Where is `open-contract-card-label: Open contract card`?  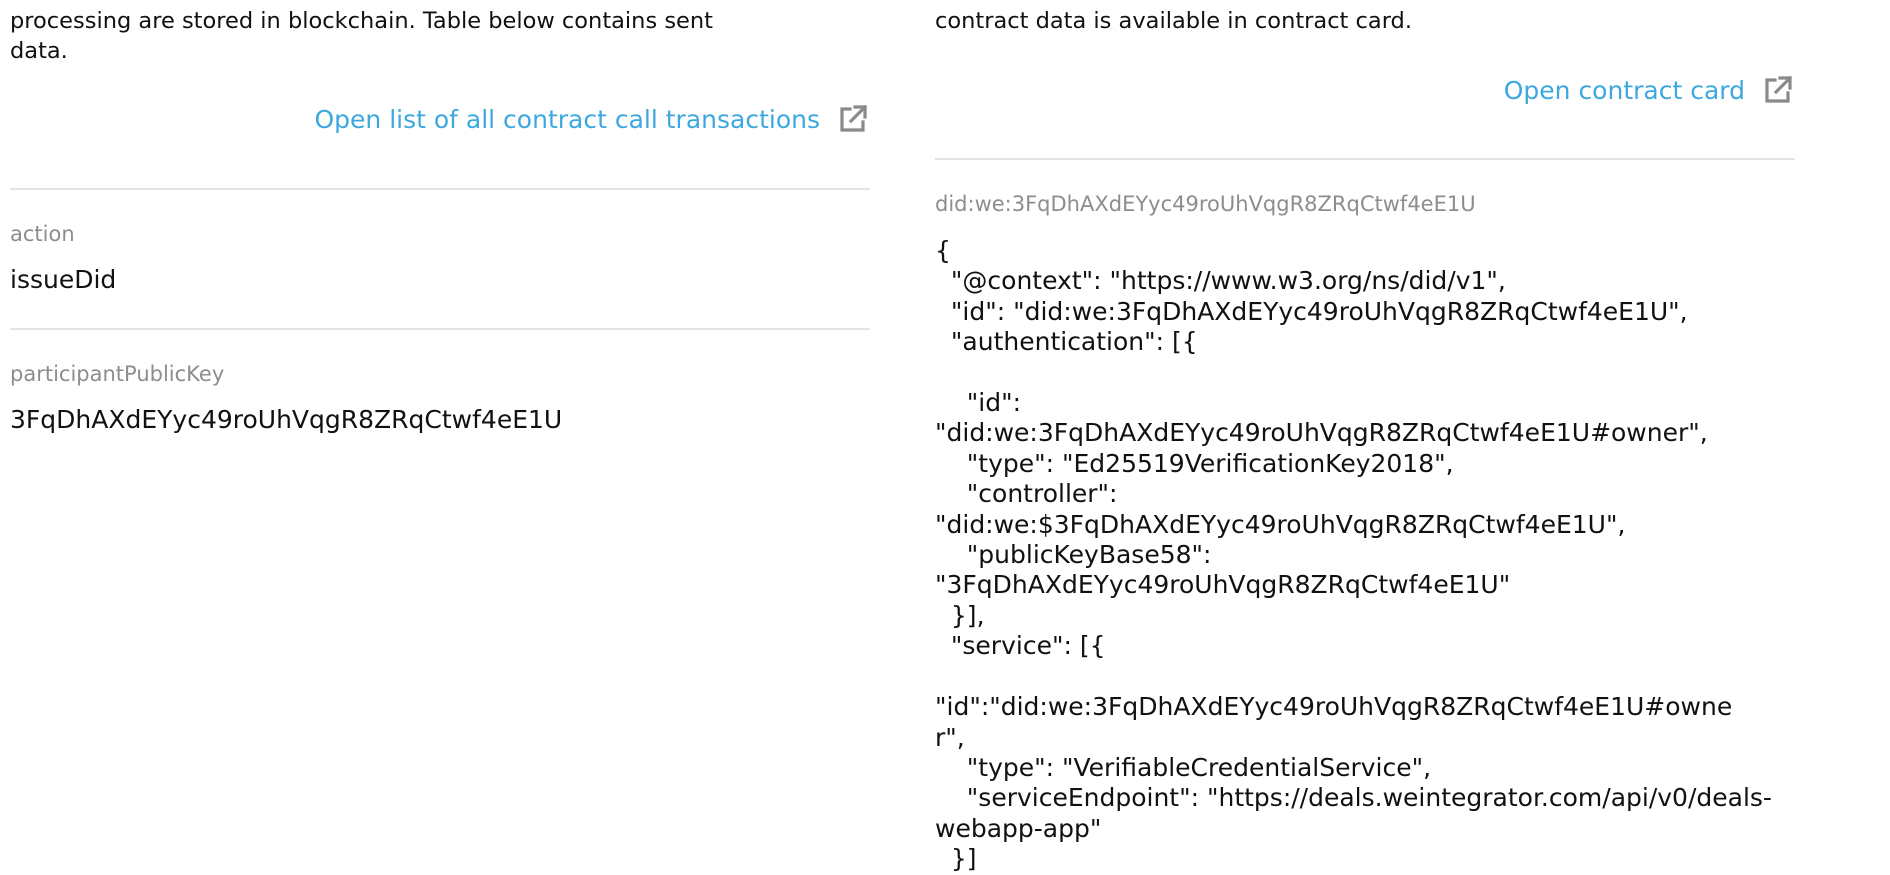
open-contract-card-label: Open contract card is located at coordinates (1624, 90).